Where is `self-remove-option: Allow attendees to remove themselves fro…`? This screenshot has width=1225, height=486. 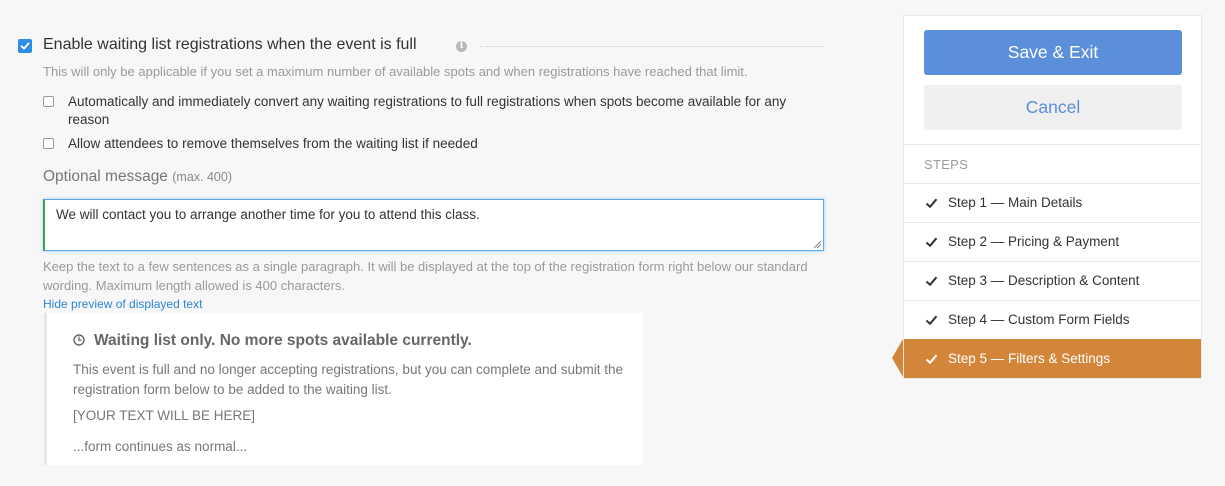
self-remove-option: Allow attendees to remove themselves fro… is located at coordinates (438, 145).